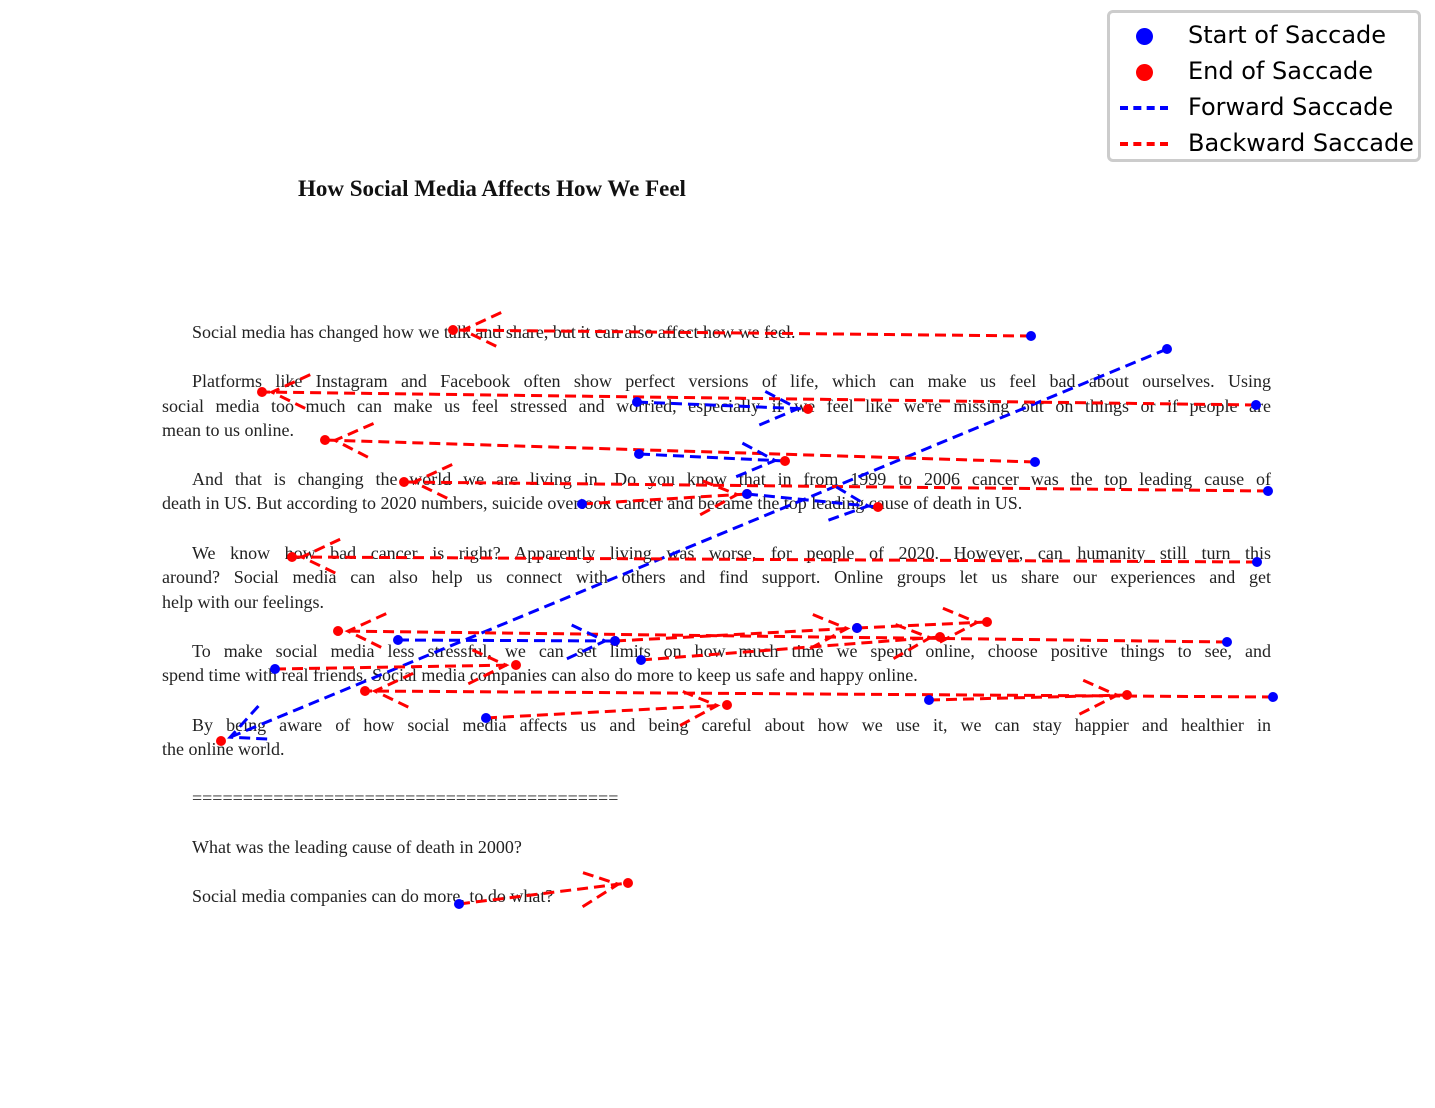 This screenshot has height=1108, width=1435. What do you see at coordinates (1144, 108) in the screenshot?
I see `forward-dash-icon` at bounding box center [1144, 108].